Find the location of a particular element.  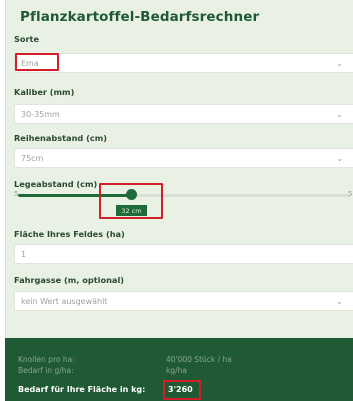

flaeche-value: 1 is located at coordinates (24, 254).